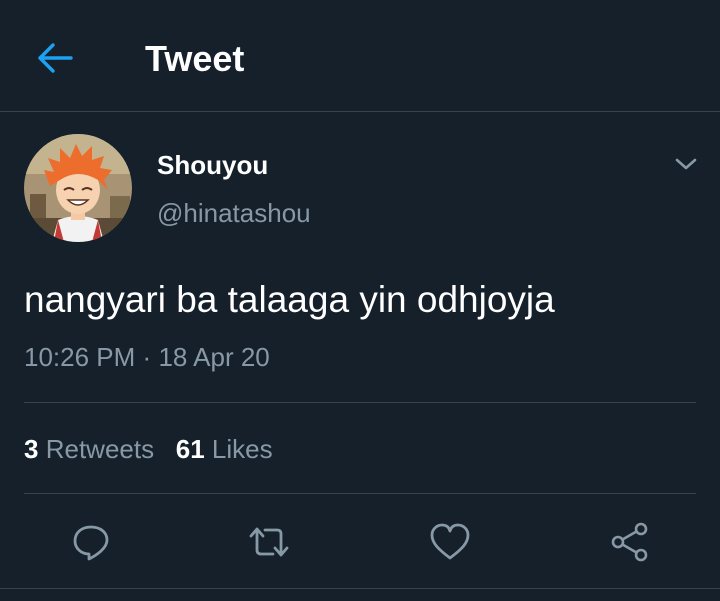 The height and width of the screenshot is (601, 720). What do you see at coordinates (234, 213) in the screenshot?
I see `author-handle: @hinatashou` at bounding box center [234, 213].